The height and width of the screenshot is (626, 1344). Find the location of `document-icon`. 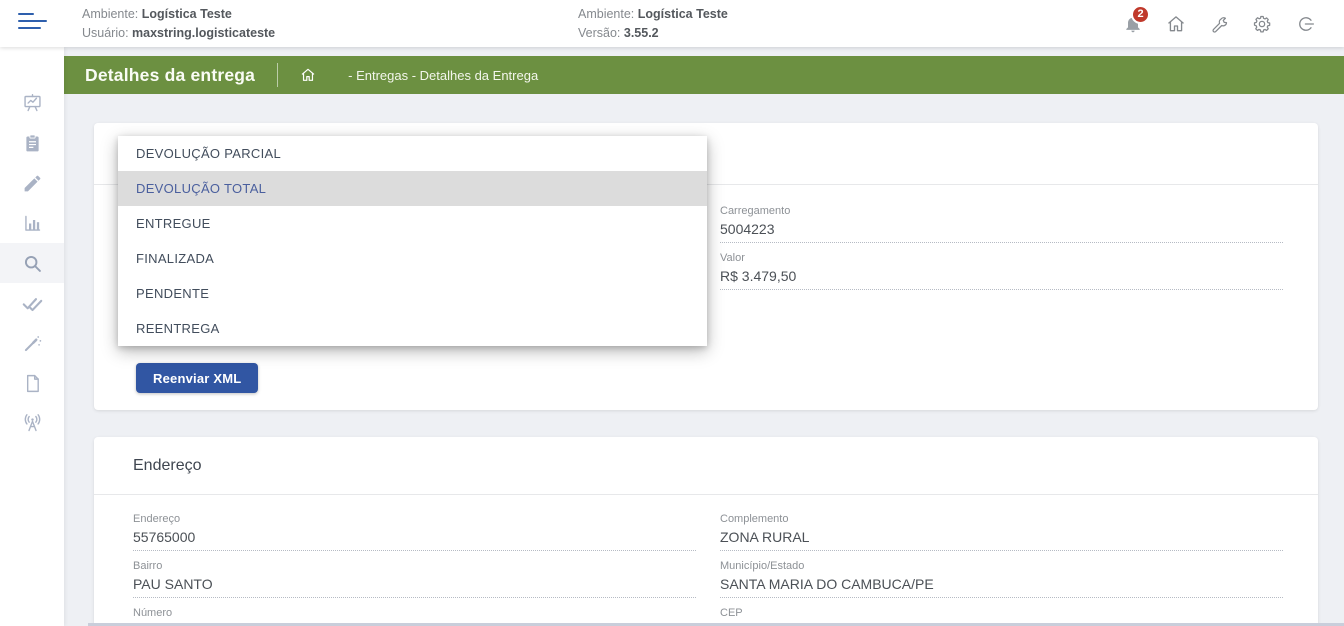

document-icon is located at coordinates (32, 383).